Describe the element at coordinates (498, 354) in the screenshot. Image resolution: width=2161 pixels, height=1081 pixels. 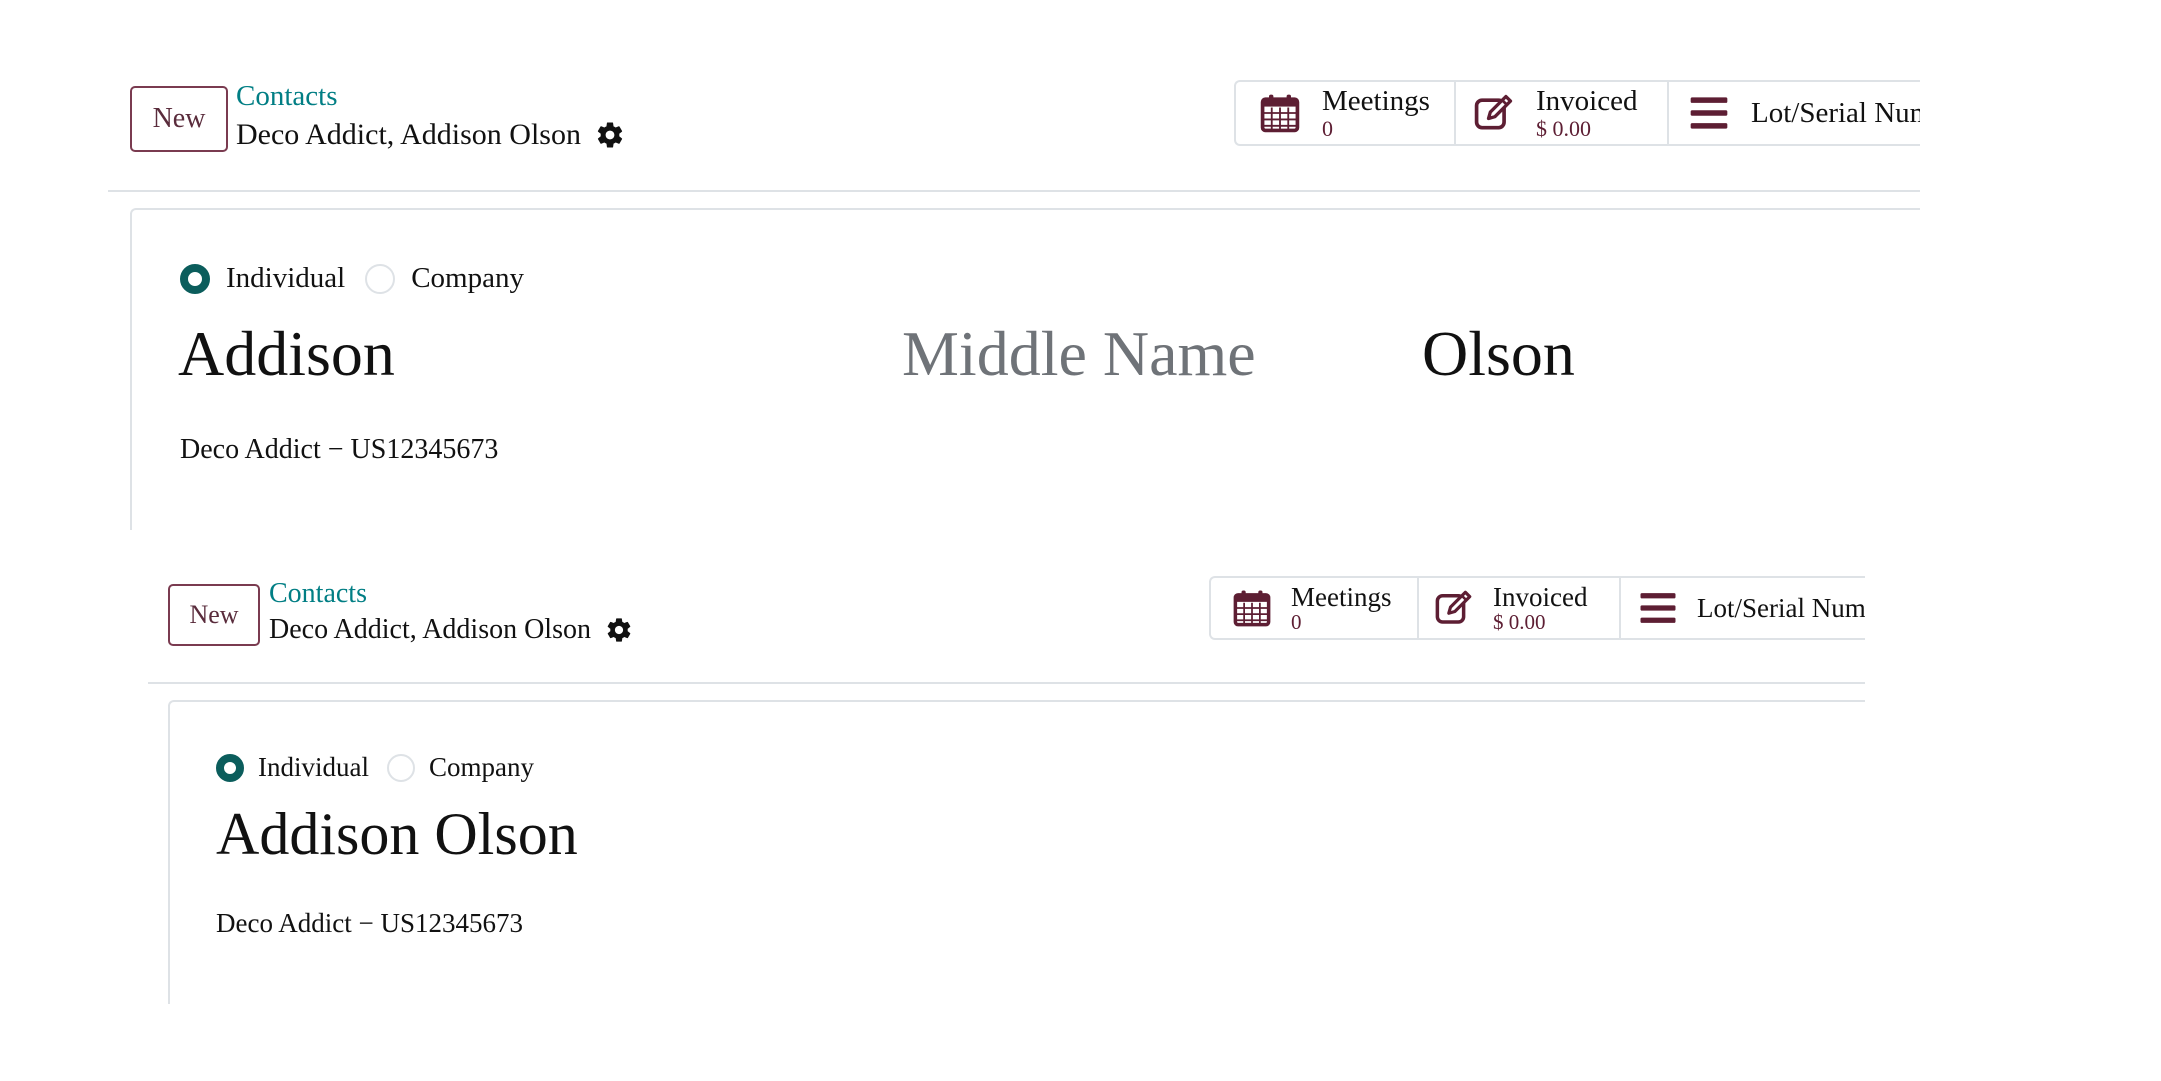
I see `first-name-input` at that location.